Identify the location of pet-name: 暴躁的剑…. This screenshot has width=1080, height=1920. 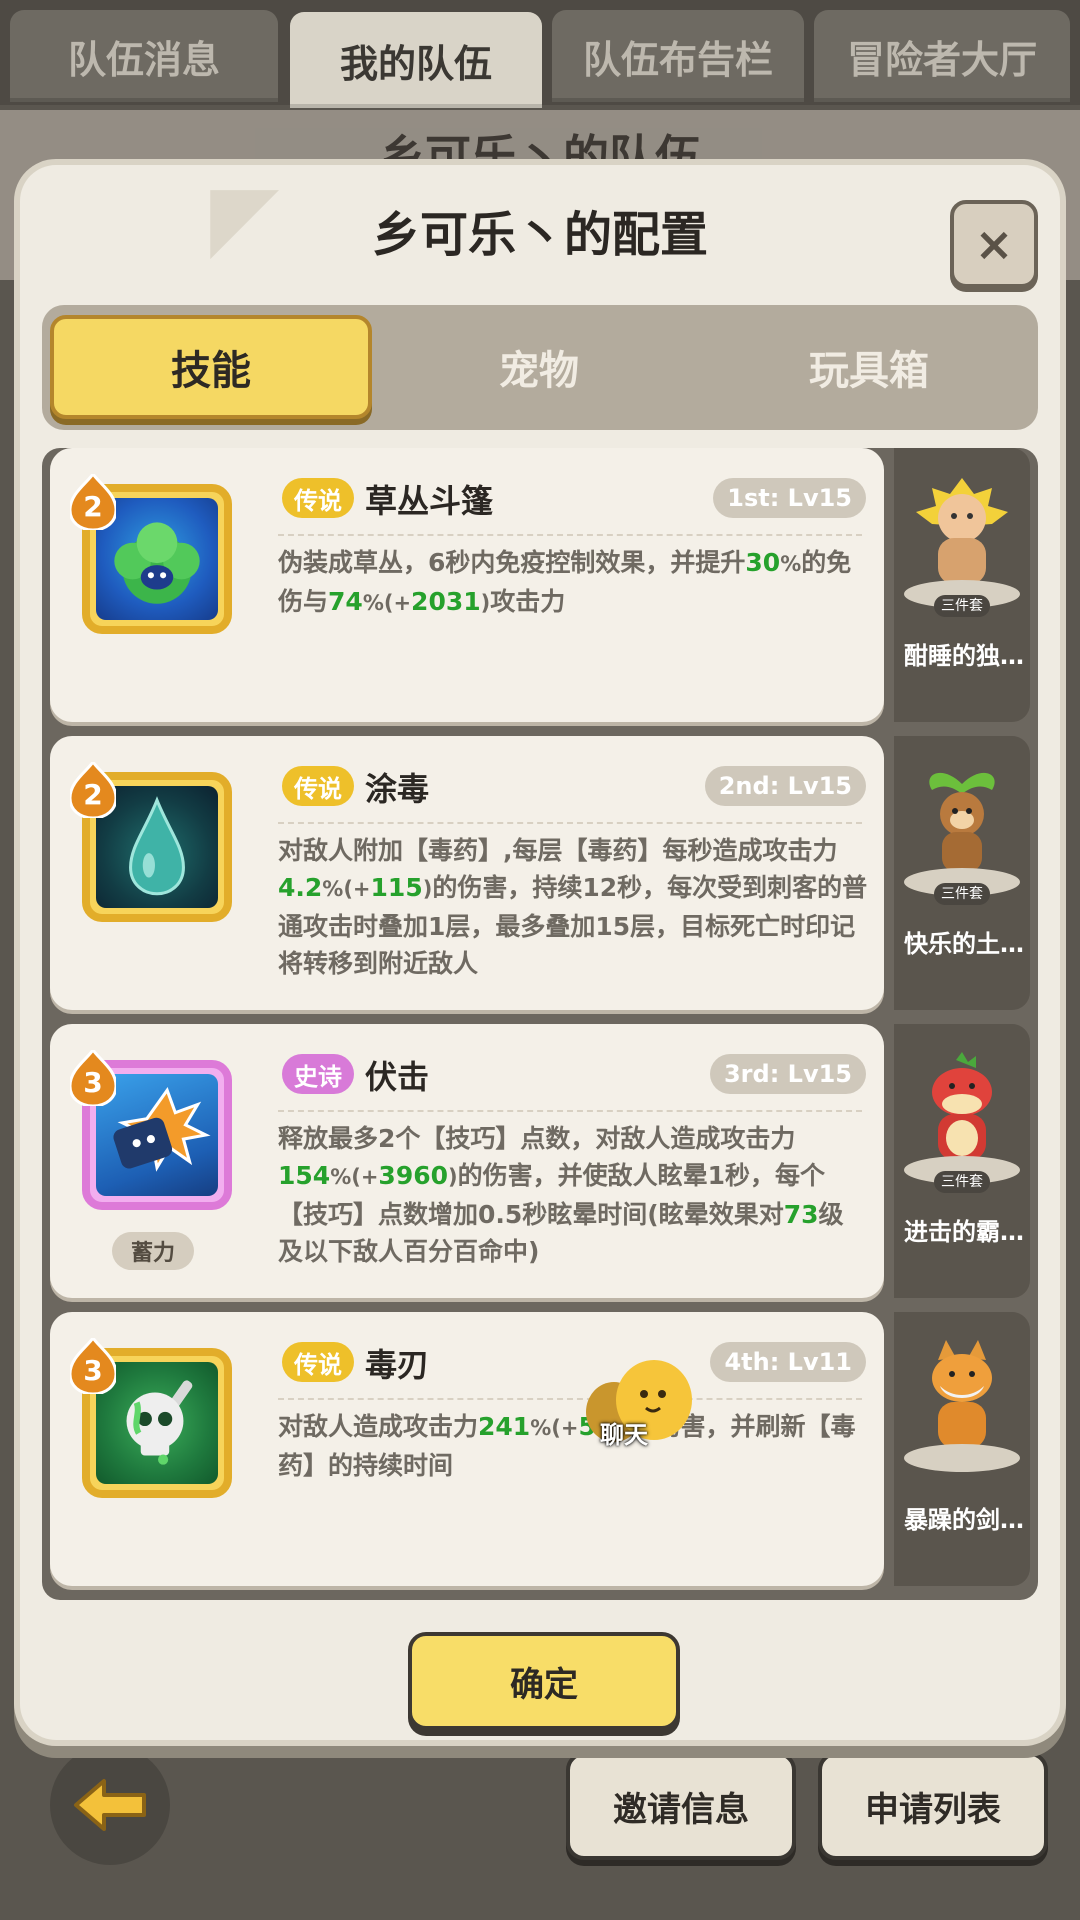
(964, 1520).